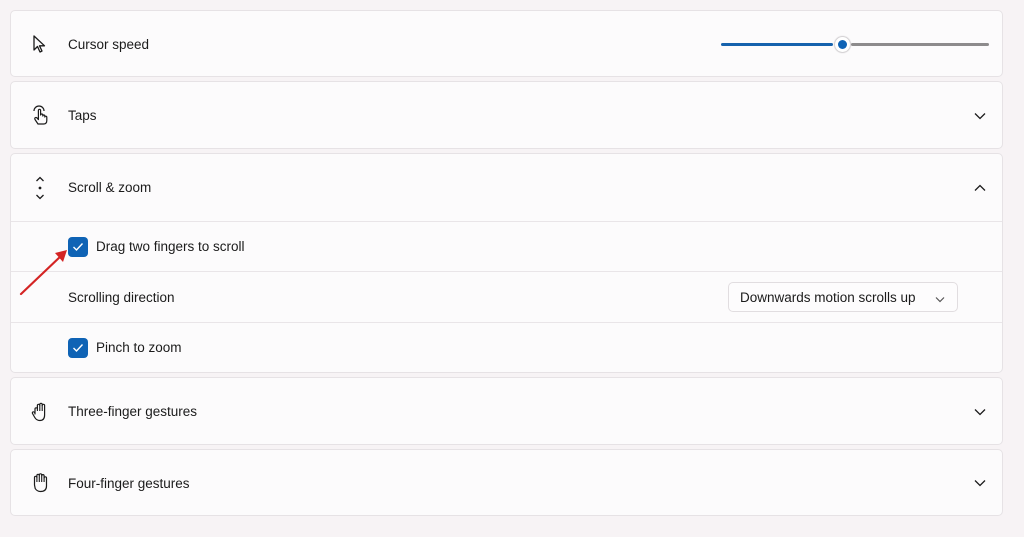 This screenshot has height=537, width=1024. I want to click on scrolling-direction-label: Scrolling direction, so click(121, 297).